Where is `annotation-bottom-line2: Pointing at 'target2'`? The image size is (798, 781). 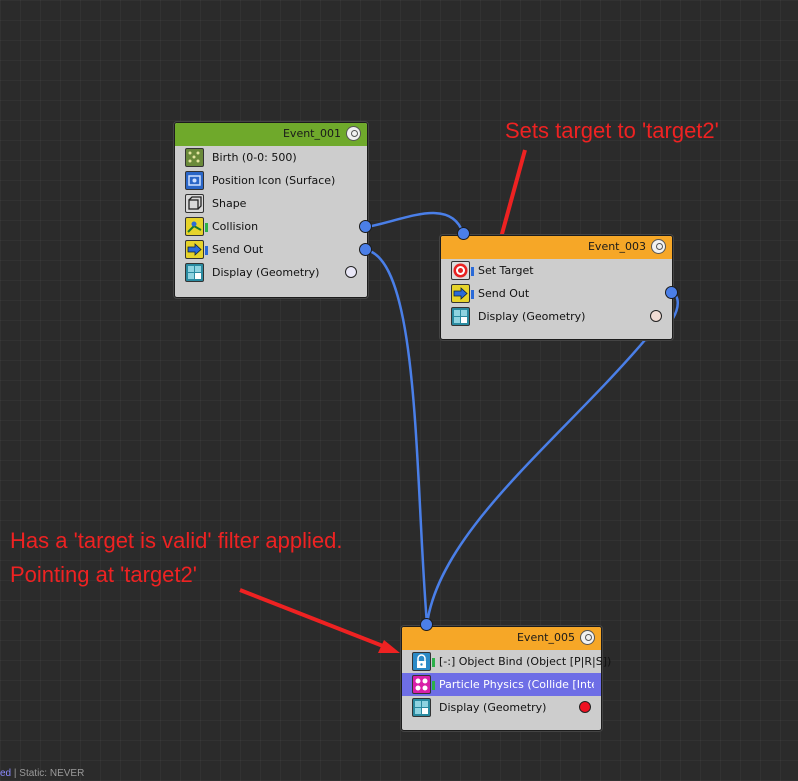
annotation-bottom-line2: Pointing at 'target2' is located at coordinates (103, 574).